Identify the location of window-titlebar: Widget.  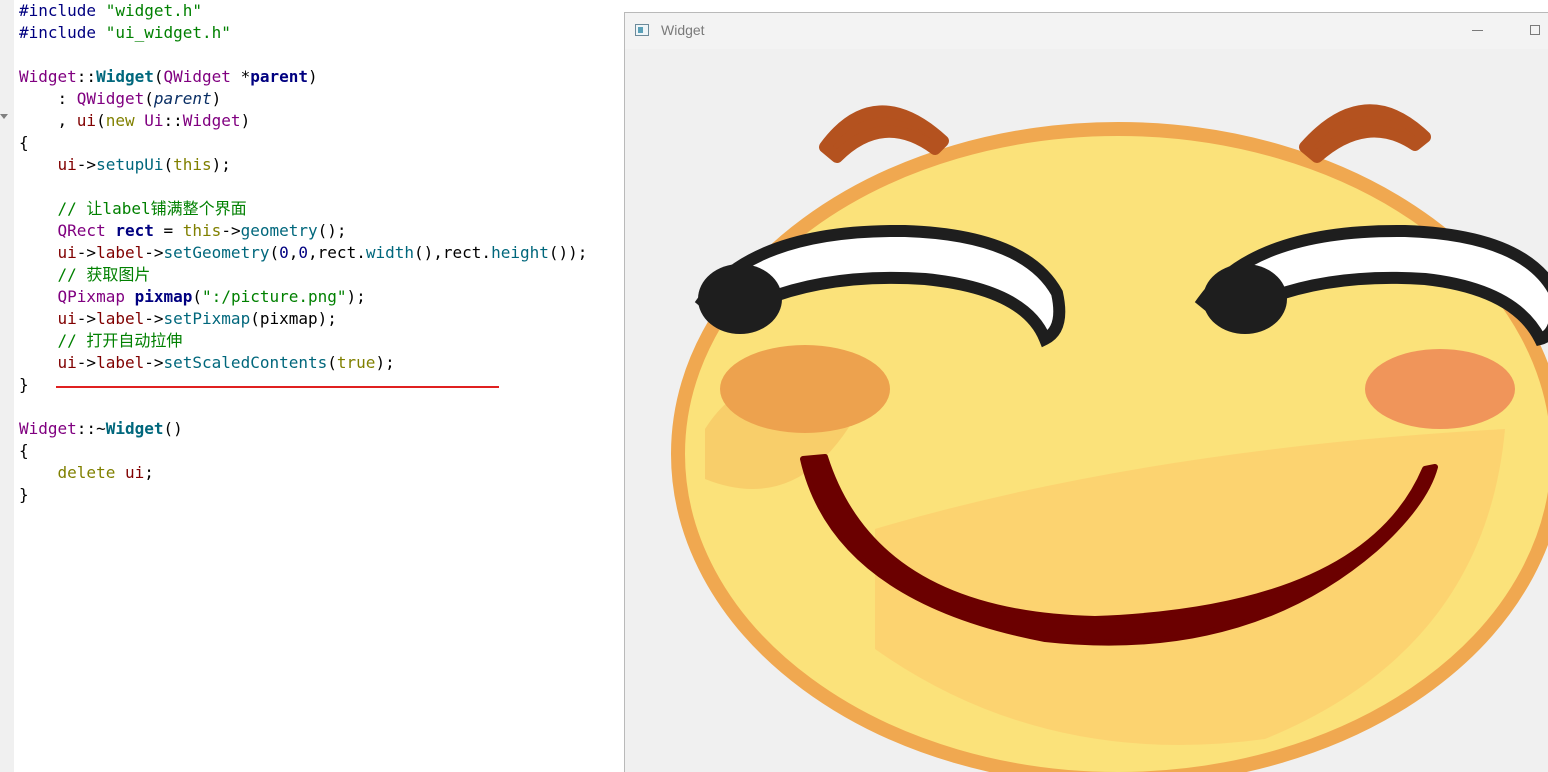
(1086, 31).